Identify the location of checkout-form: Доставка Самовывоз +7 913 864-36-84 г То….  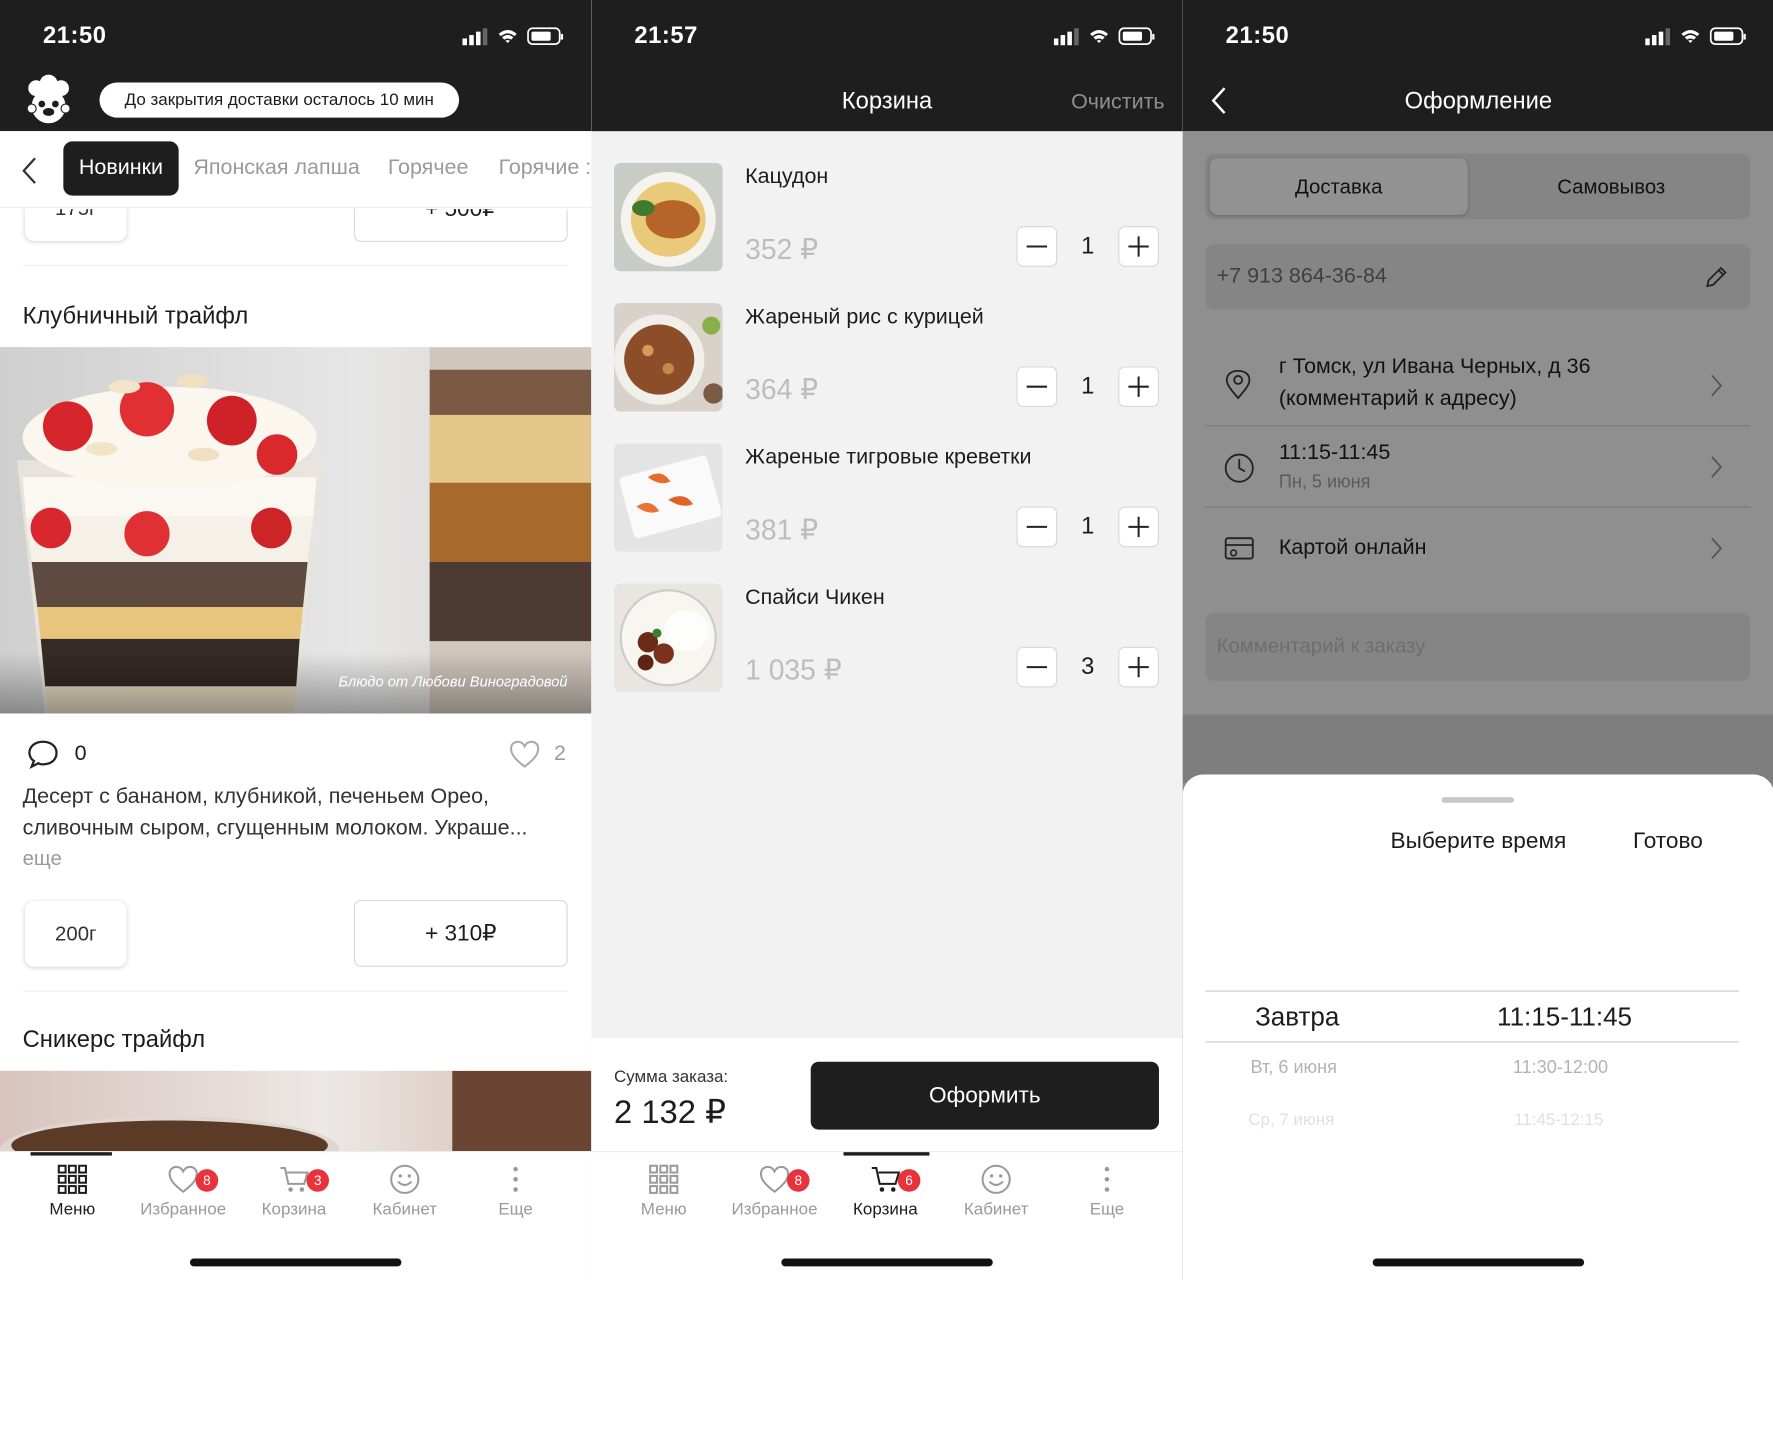
(1477, 453).